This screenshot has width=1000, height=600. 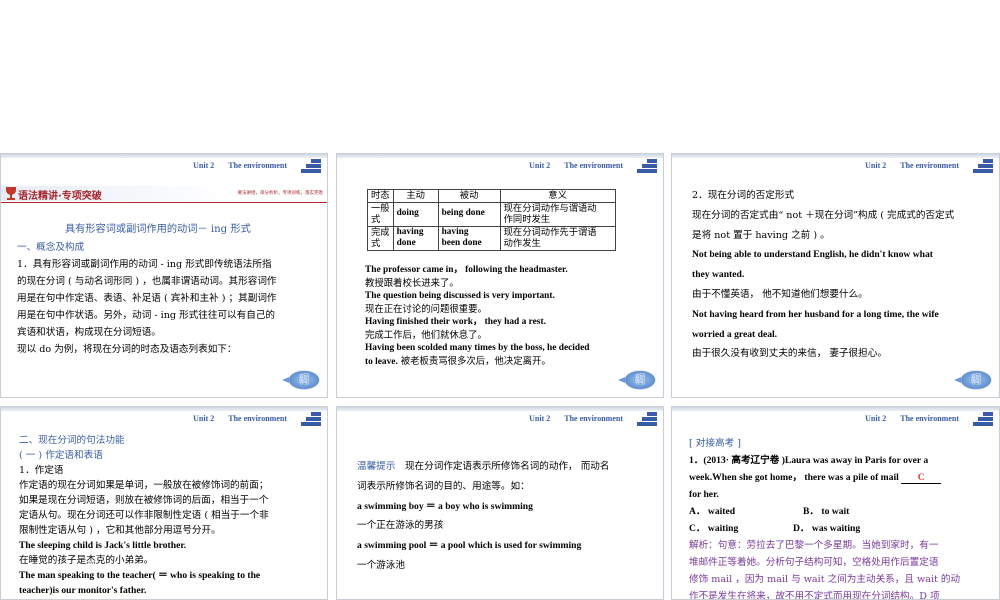 What do you see at coordinates (412, 283) in the screenshot?
I see `example-translation: 教授跟着校长进来了。` at bounding box center [412, 283].